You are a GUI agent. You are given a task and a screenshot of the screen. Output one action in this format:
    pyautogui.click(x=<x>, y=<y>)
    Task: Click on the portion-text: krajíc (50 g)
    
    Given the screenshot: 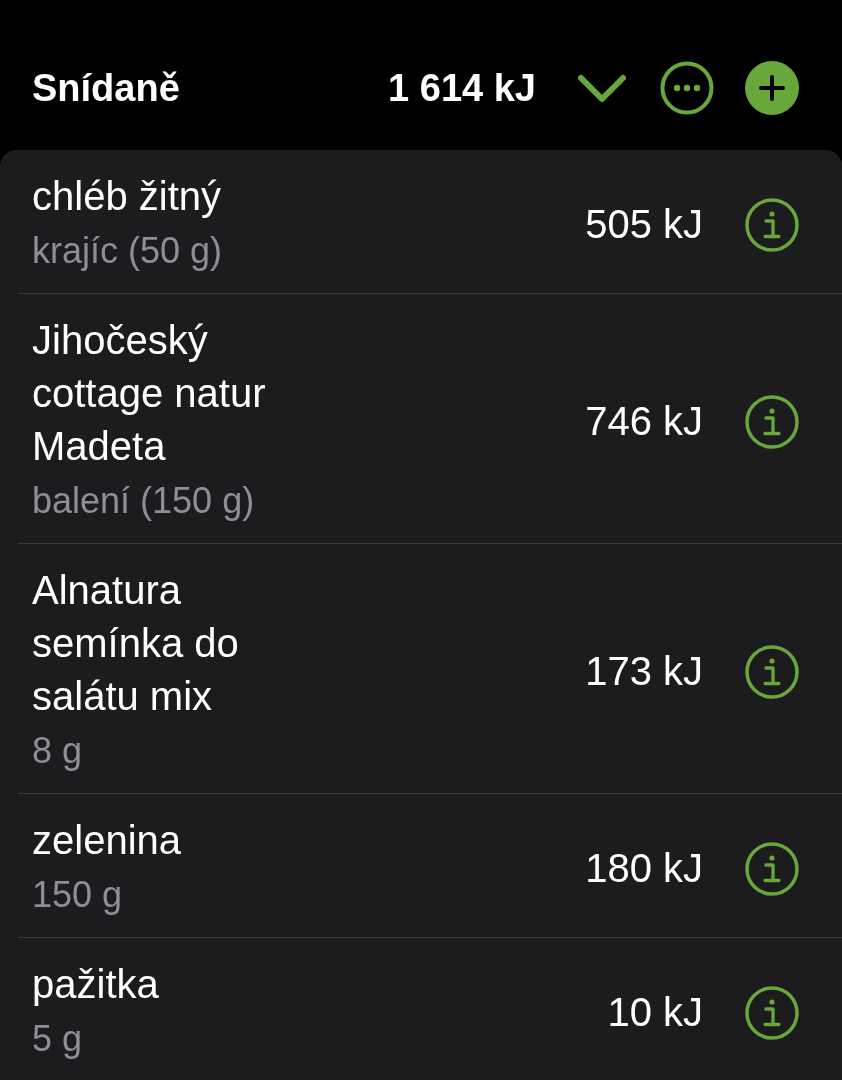 What is the action you would take?
    pyautogui.click(x=127, y=251)
    